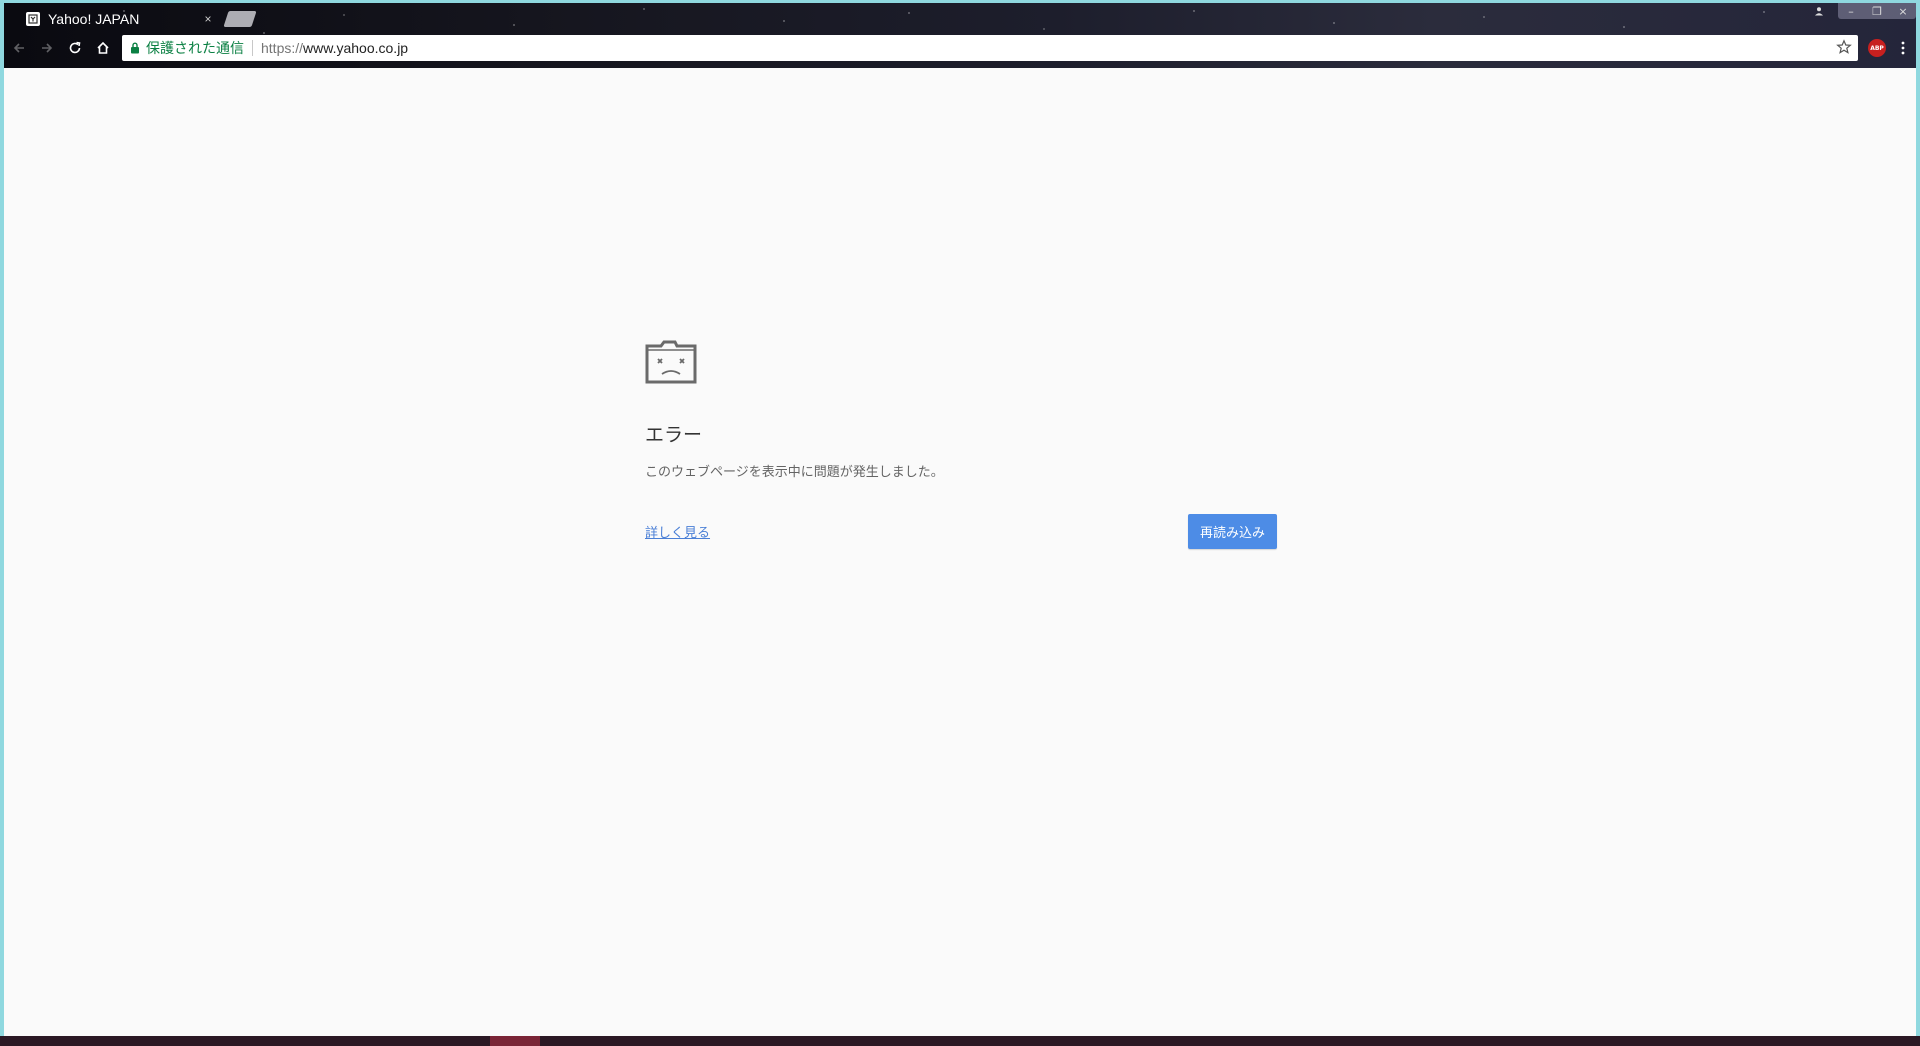  Describe the element at coordinates (990, 48) in the screenshot. I see `address-bar: 保護された通信 https:// www.yahoo.co.jp` at that location.